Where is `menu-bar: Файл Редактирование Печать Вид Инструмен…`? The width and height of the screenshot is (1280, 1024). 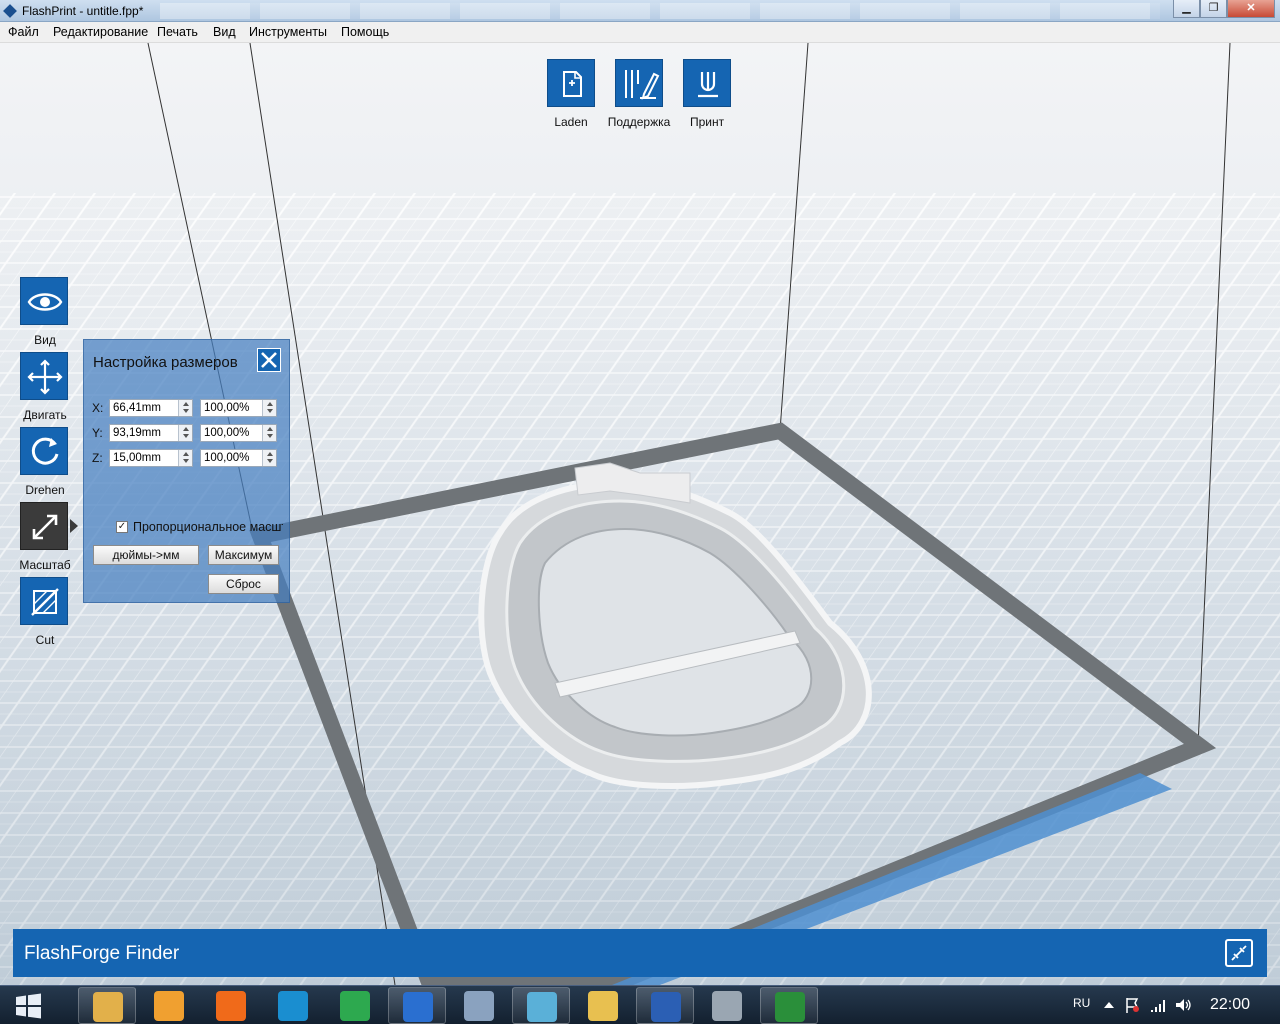
menu-bar: Файл Редактирование Печать Вид Инструмен… is located at coordinates (640, 32).